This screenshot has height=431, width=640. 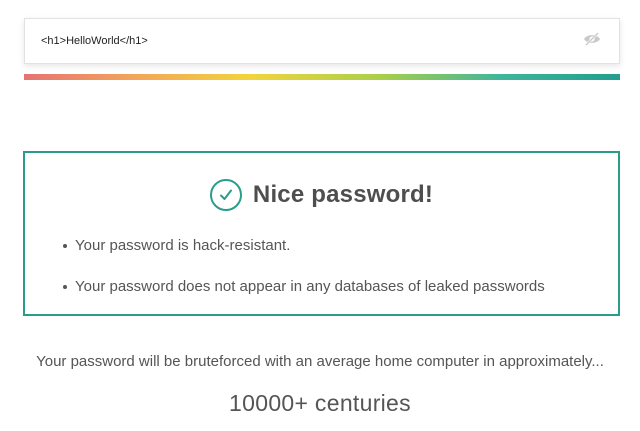 I want to click on password-strength-fill, so click(x=322, y=77).